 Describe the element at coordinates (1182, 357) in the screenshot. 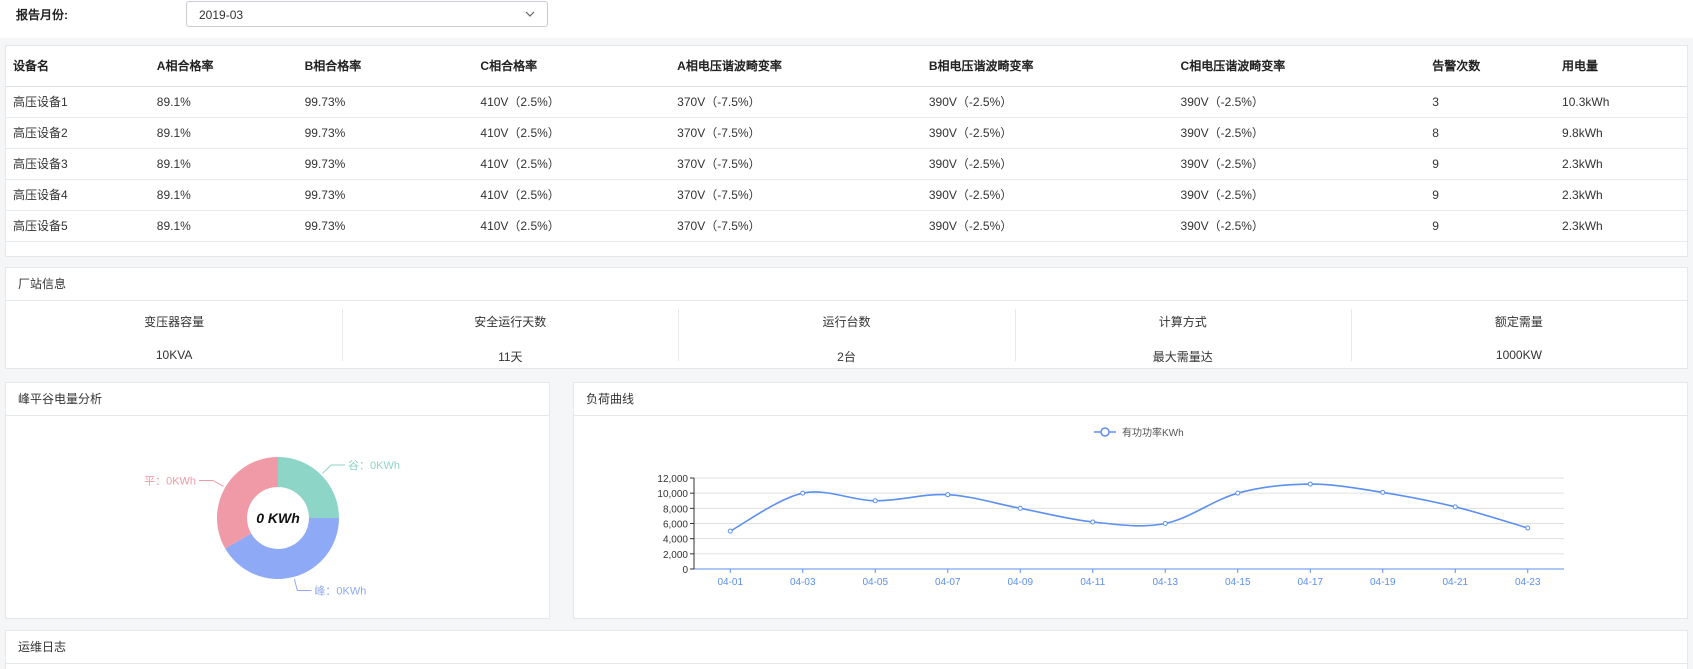

I see `station-stat-value: 最大需量达` at that location.